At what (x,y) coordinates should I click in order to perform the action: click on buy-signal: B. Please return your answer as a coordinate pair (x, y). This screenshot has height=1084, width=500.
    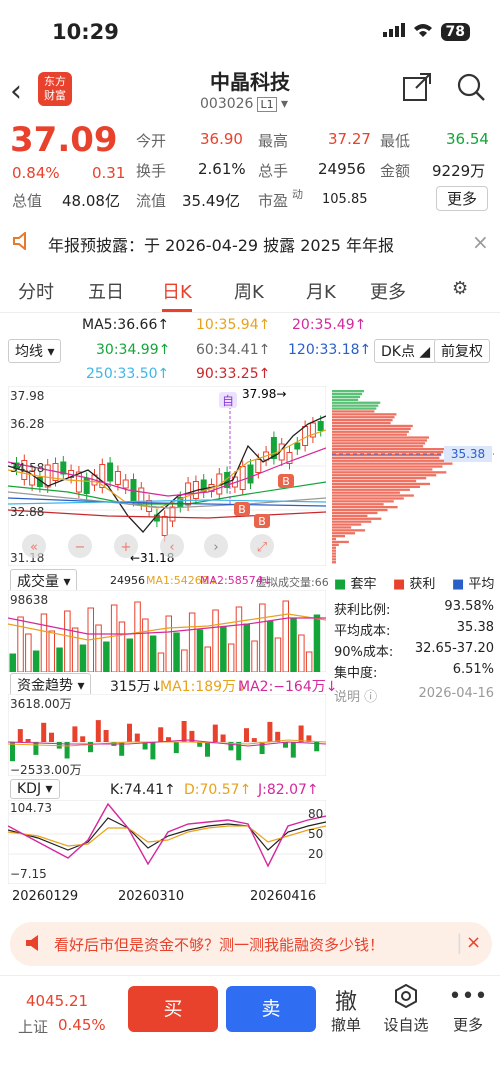
    Looking at the image, I should click on (286, 481).